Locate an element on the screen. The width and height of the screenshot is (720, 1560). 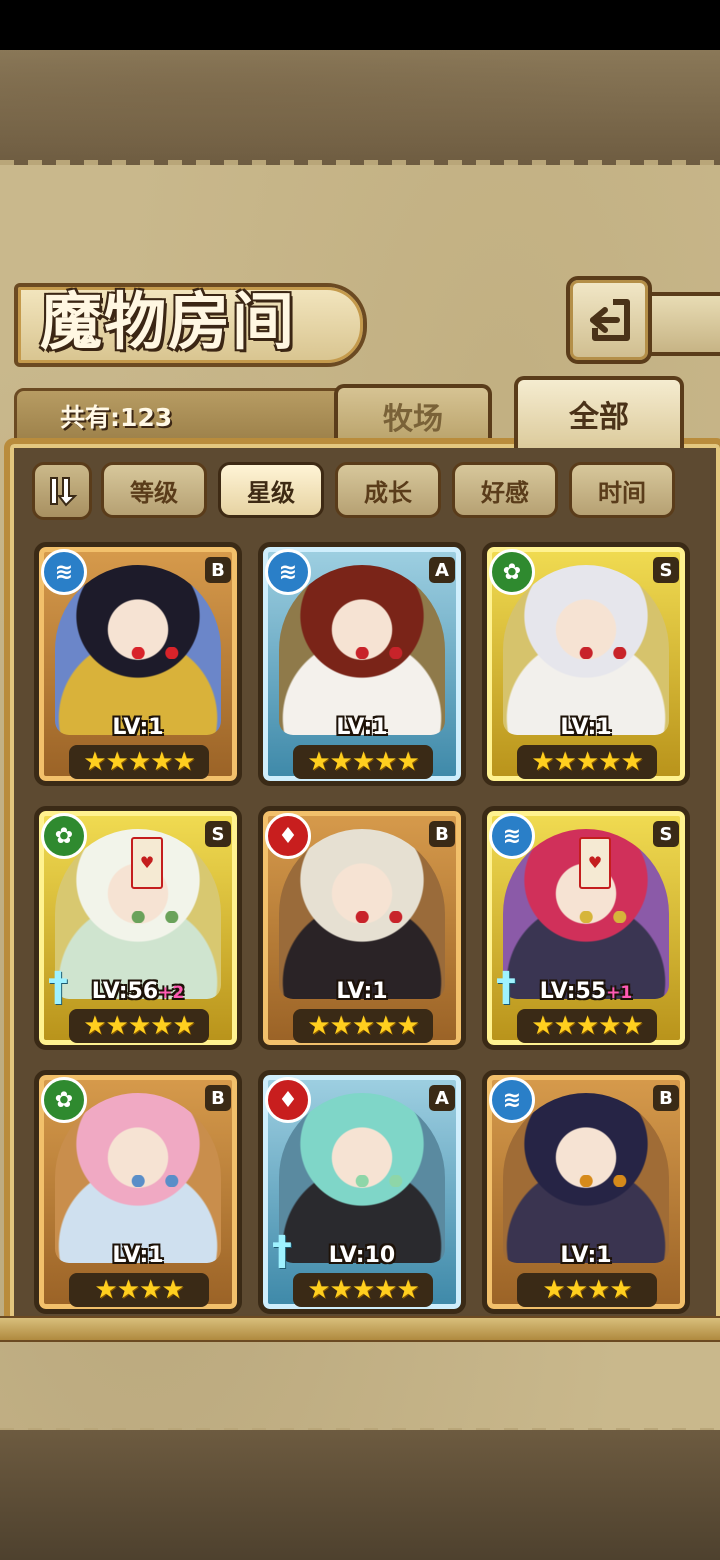
level-text: LV:10 is located at coordinates (362, 1255).